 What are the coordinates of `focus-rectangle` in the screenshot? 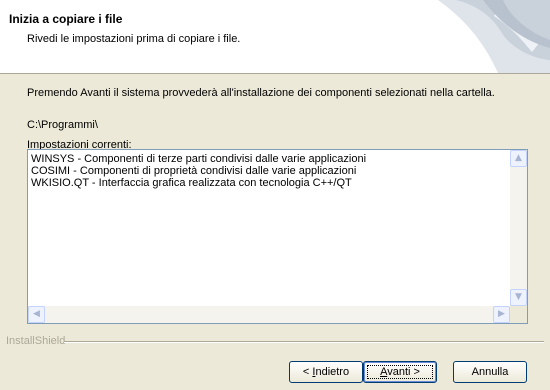 It's located at (400, 372).